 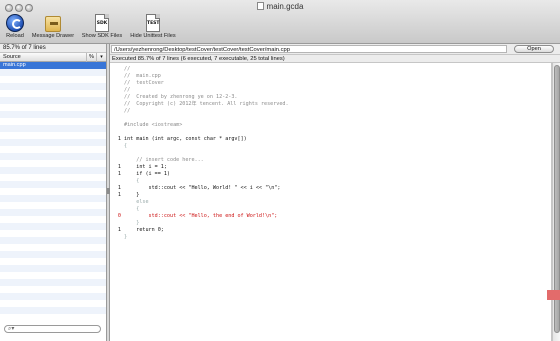 I want to click on search-icon: ⌕▾, so click(x=11, y=329).